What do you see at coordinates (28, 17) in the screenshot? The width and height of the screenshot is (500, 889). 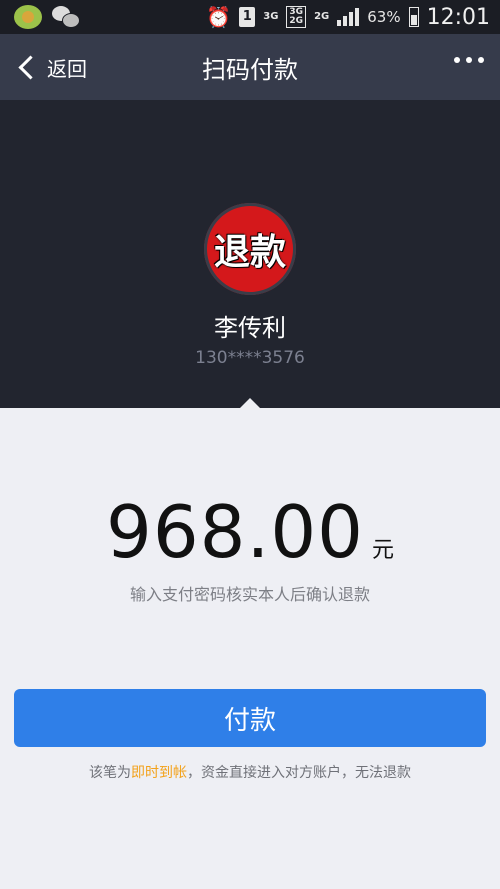 I see `app-notification-icon` at bounding box center [28, 17].